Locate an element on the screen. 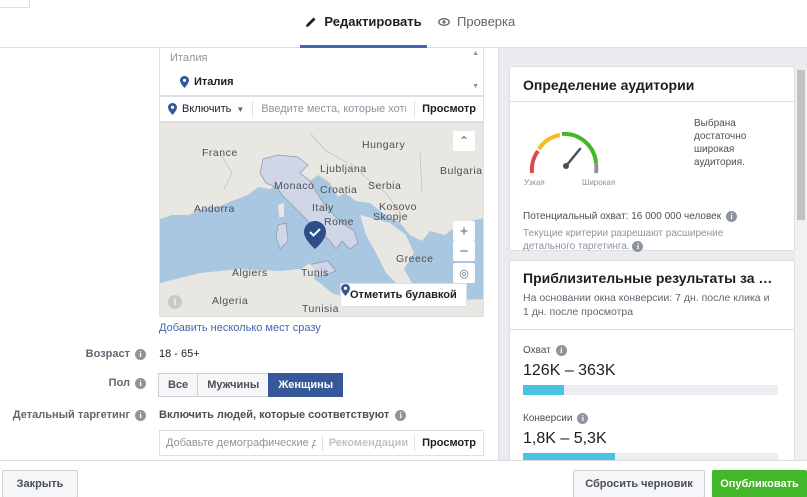  selected-locations-list: Италия Италия ▲ ▼ is located at coordinates (321, 72).